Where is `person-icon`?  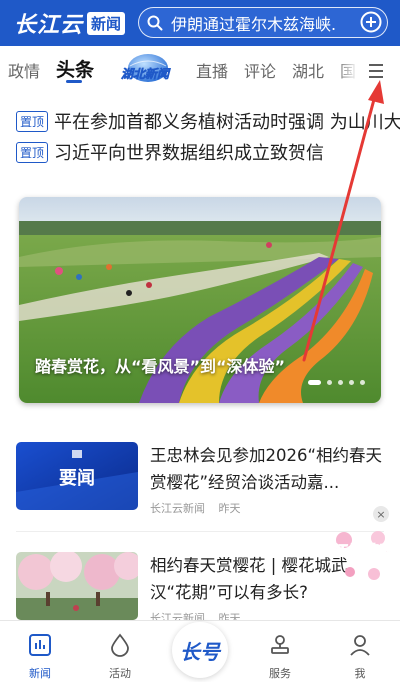
person-icon is located at coordinates (360, 645).